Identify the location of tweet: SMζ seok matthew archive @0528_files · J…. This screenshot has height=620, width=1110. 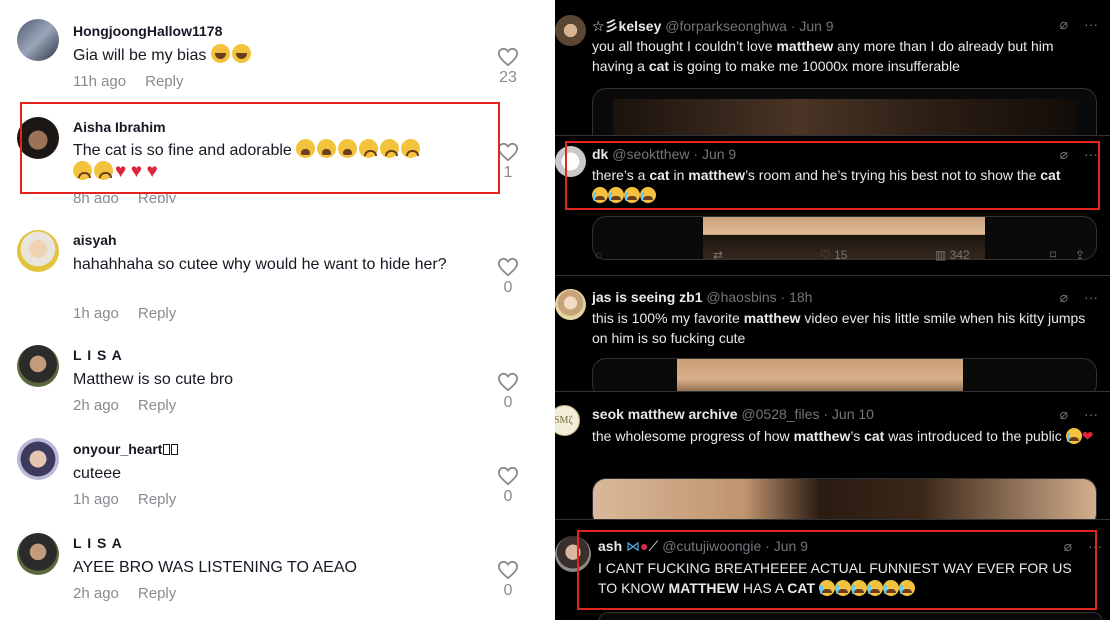
(832, 456).